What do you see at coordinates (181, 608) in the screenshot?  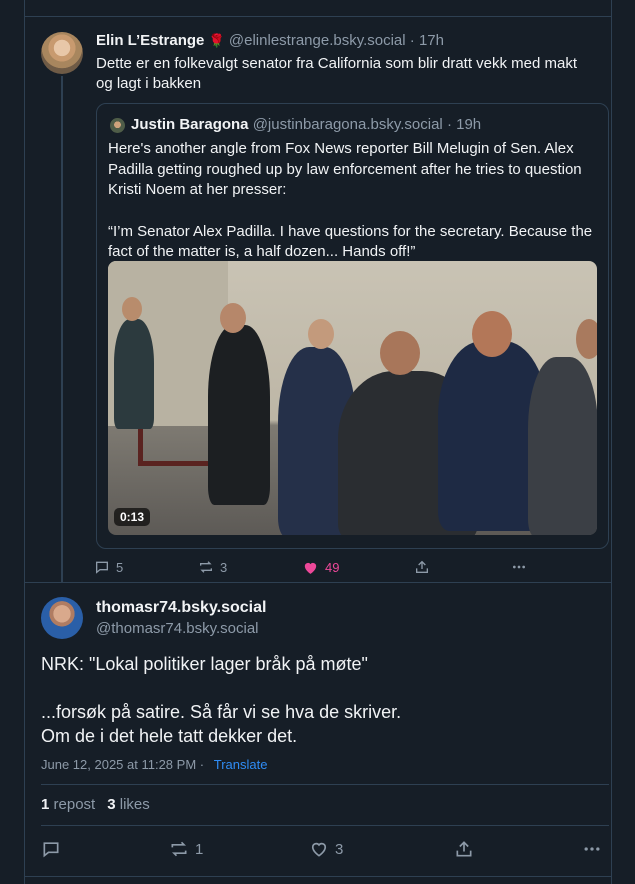 I see `author-name: thomasr74.bsky.social` at bounding box center [181, 608].